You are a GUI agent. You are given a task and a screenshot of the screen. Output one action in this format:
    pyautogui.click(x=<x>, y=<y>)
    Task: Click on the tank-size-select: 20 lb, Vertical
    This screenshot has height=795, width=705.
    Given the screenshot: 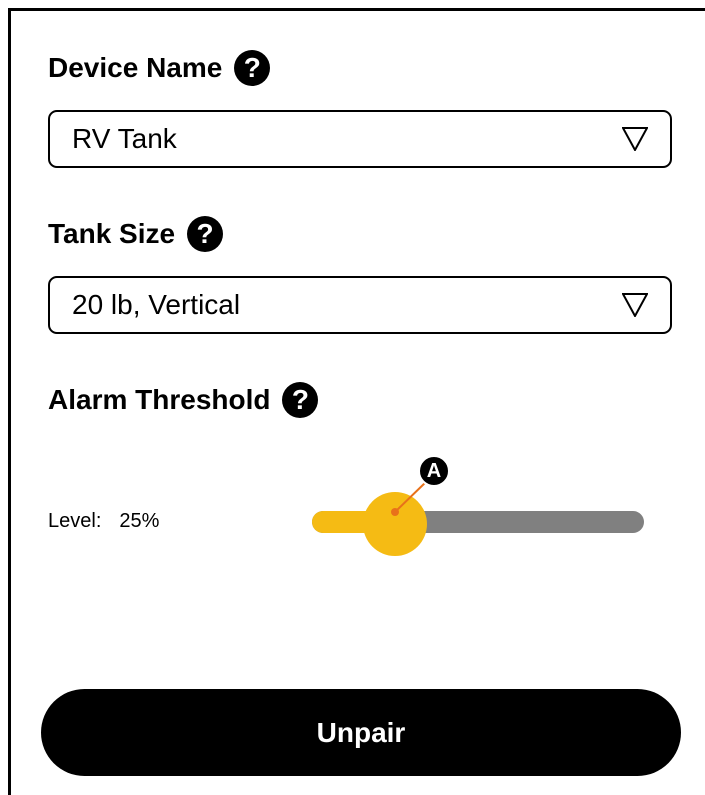 What is the action you would take?
    pyautogui.click(x=360, y=305)
    